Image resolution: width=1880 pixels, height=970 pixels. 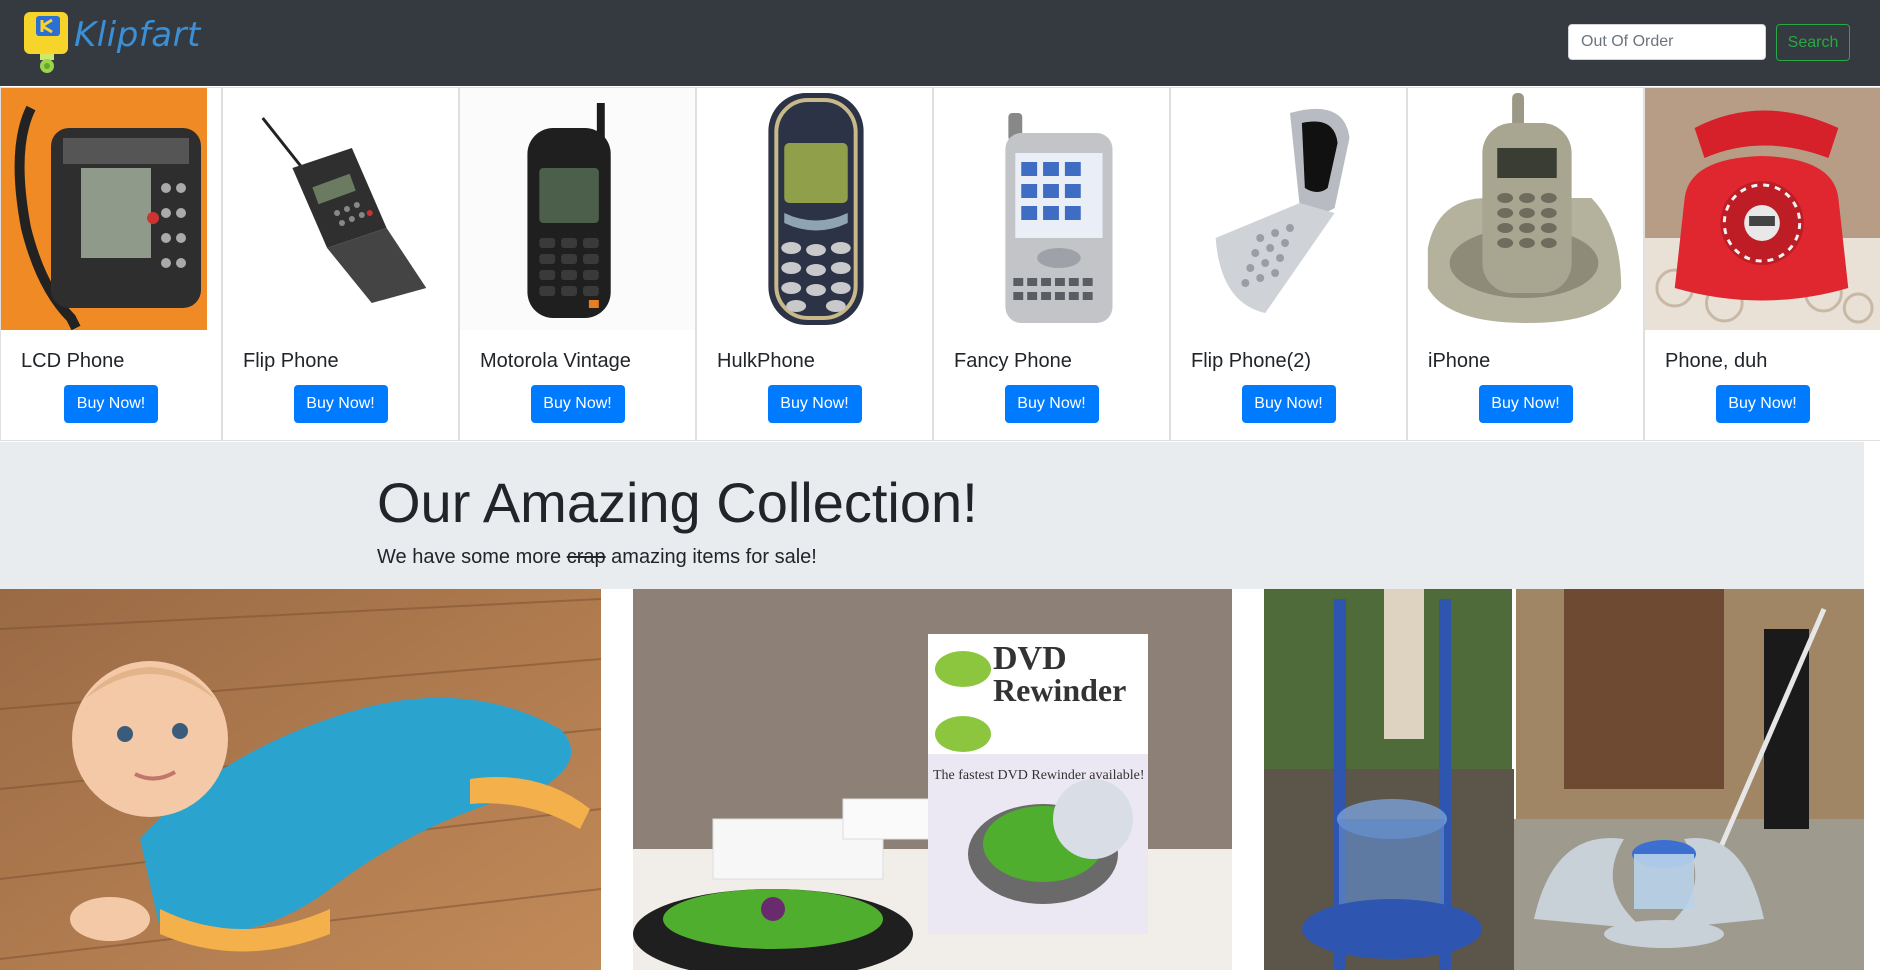 What do you see at coordinates (1667, 42) in the screenshot?
I see `search-input` at bounding box center [1667, 42].